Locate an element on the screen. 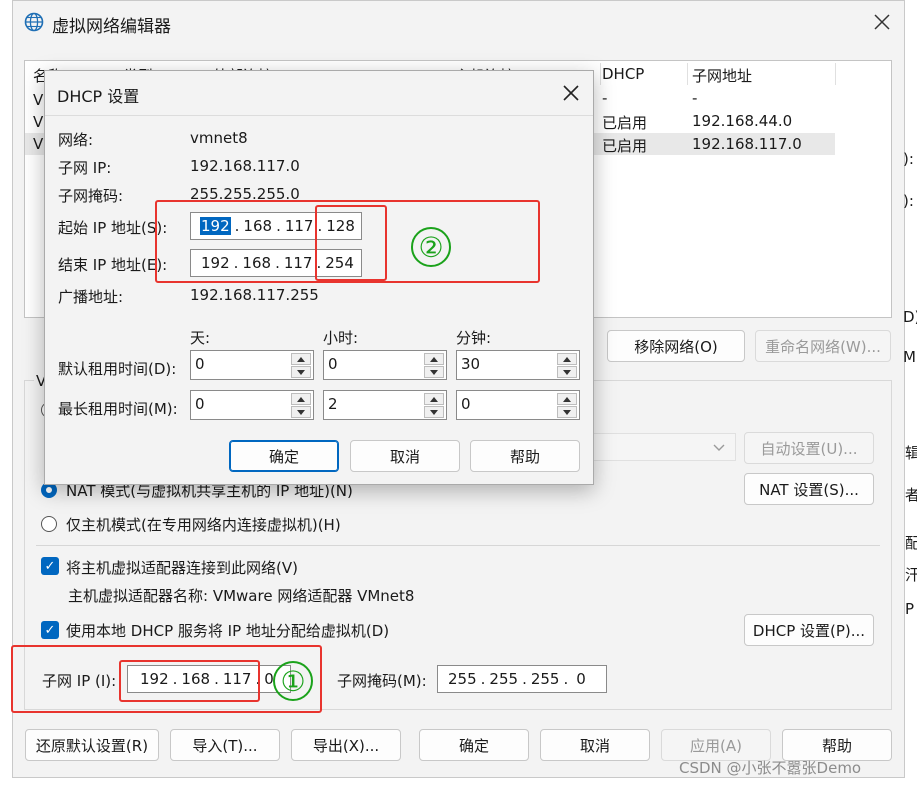 This screenshot has height=786, width=917. default-lease-minutes-spinner: 30 is located at coordinates (518, 365).